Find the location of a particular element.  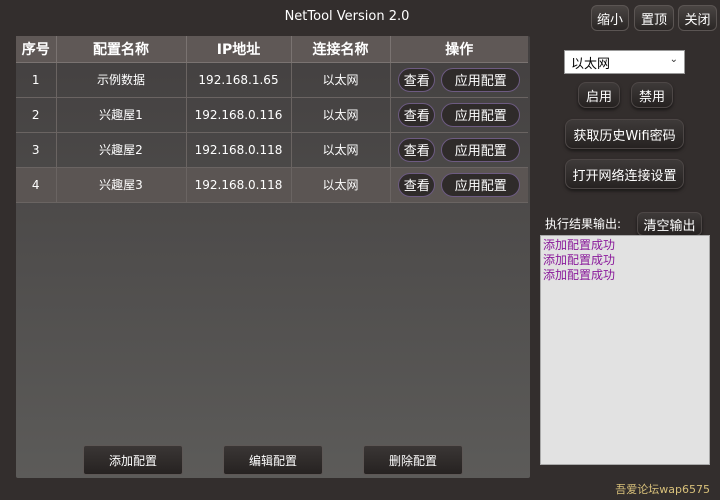

cell-name: 兴趣屋3 is located at coordinates (121, 185).